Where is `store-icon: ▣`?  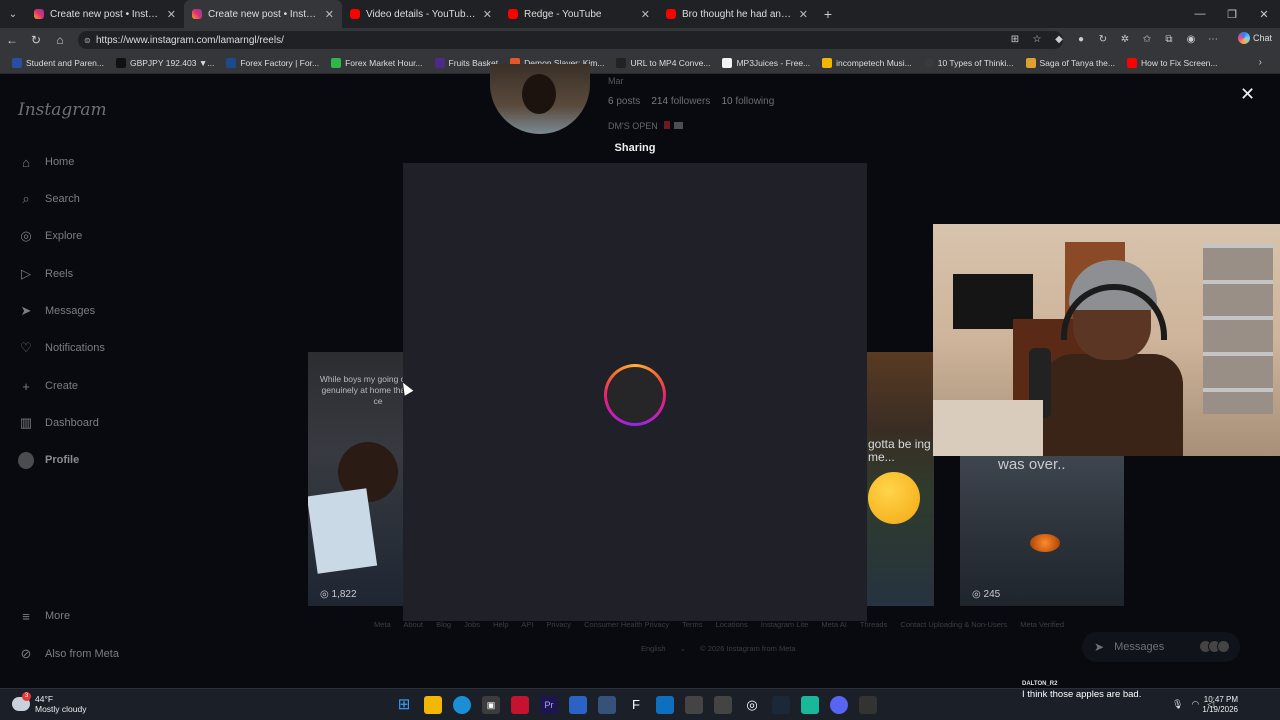
store-icon: ▣ is located at coordinates (491, 705).